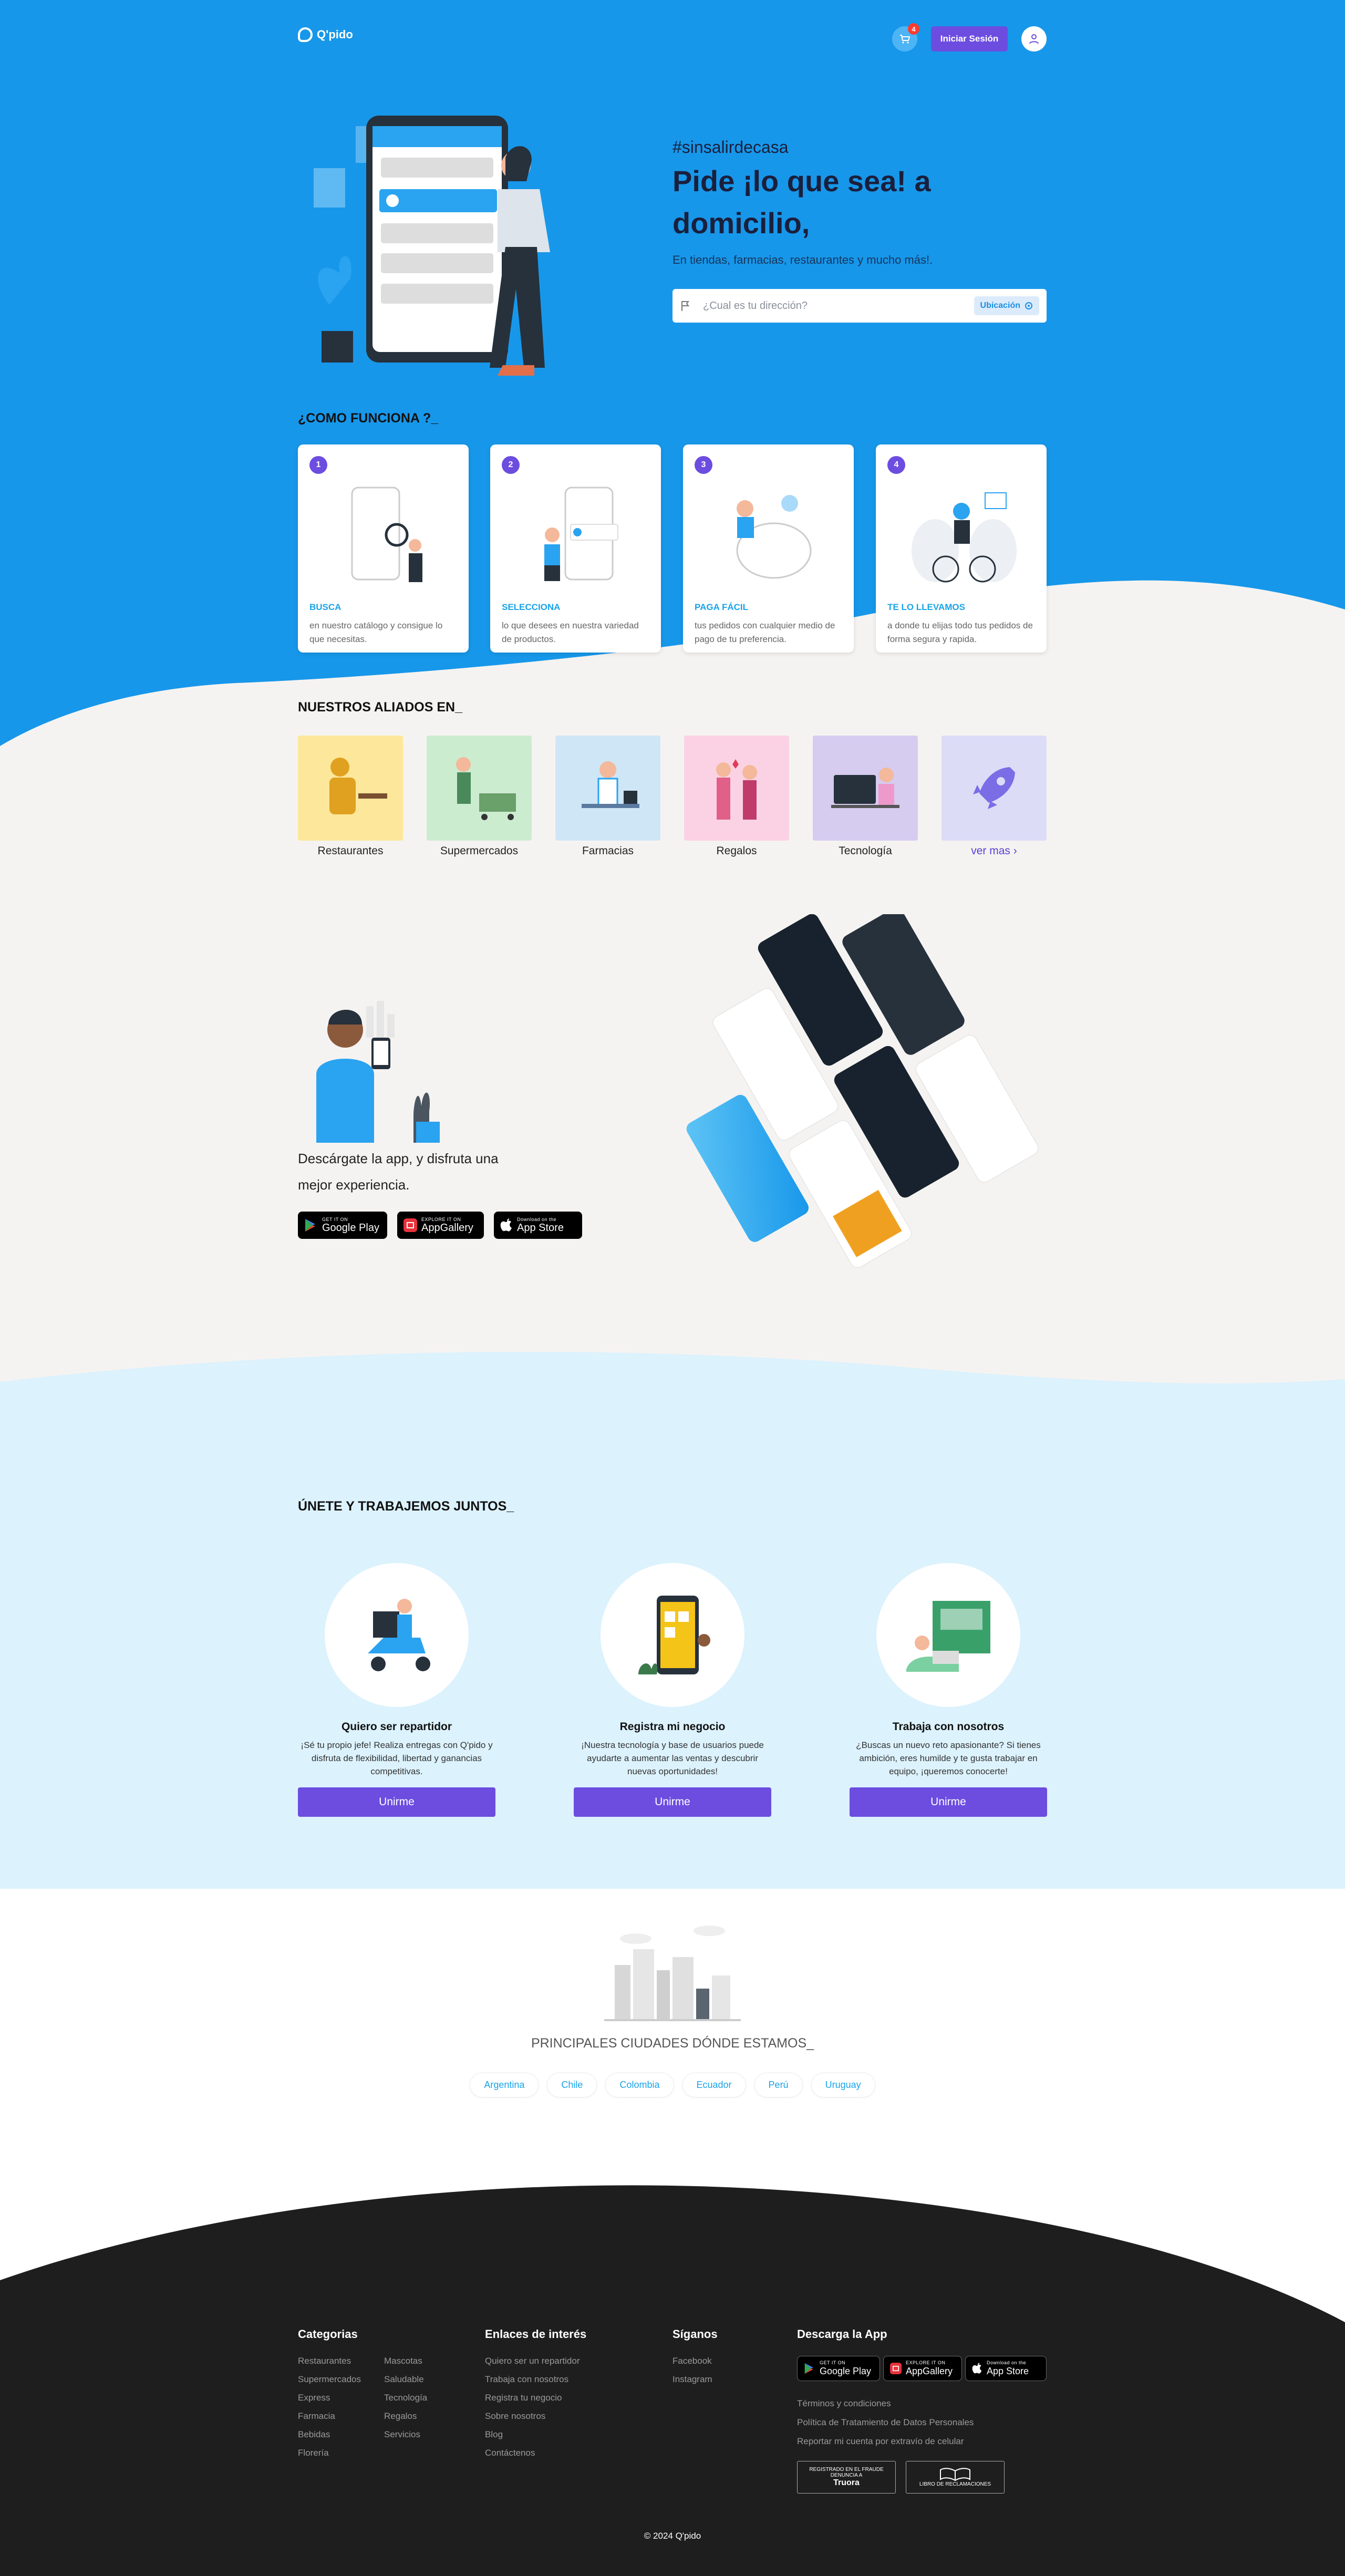 Image resolution: width=1345 pixels, height=2576 pixels. I want to click on footer-link: Supermercados, so click(329, 2379).